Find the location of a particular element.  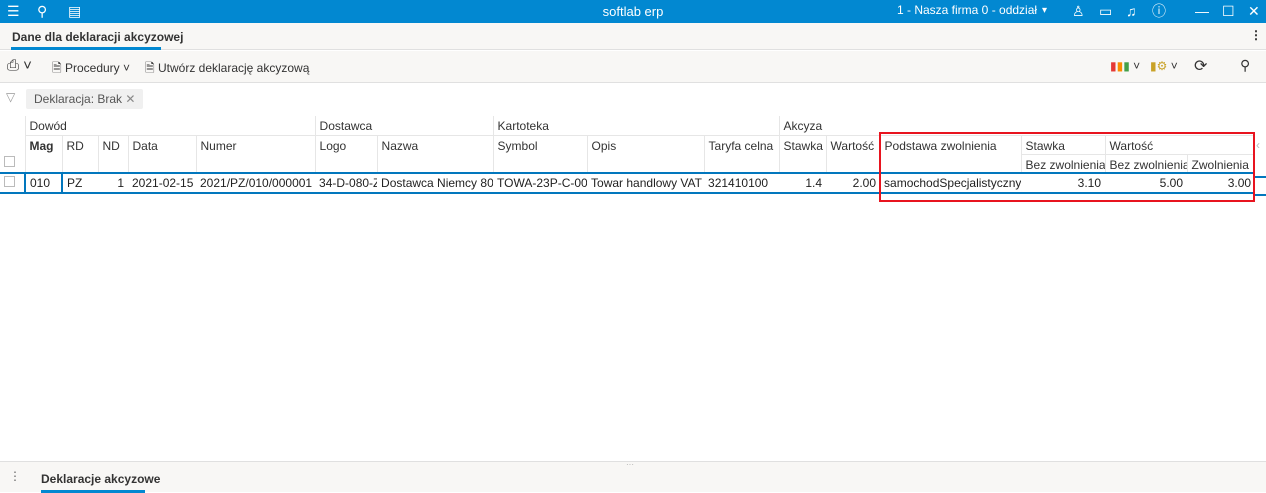

col-mag: Mag is located at coordinates (43, 154).